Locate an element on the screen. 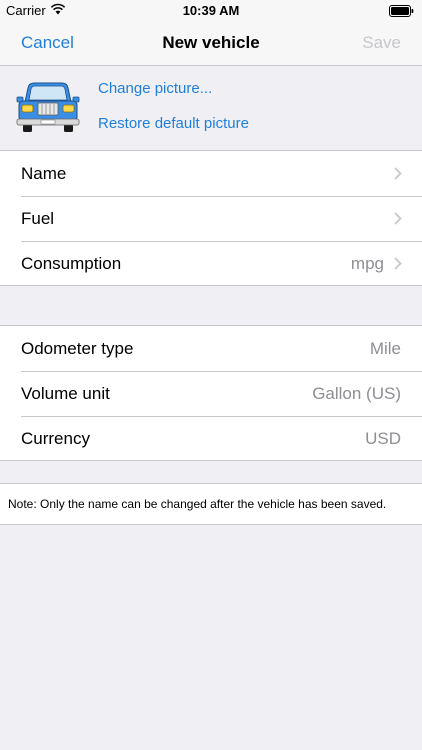  status-time: 10:39 AM is located at coordinates (211, 10).